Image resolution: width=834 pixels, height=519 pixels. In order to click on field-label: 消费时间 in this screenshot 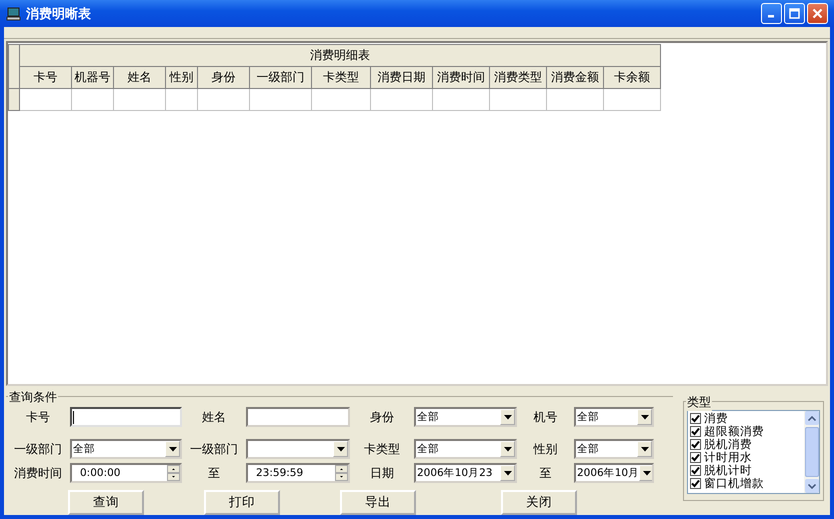, I will do `click(38, 473)`.